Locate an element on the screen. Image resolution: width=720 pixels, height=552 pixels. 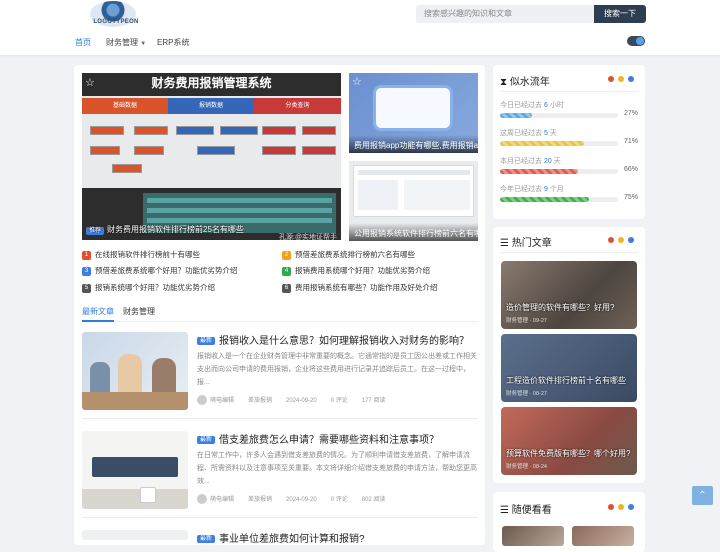
widget-title-text: 热门文章 is located at coordinates (531, 243).